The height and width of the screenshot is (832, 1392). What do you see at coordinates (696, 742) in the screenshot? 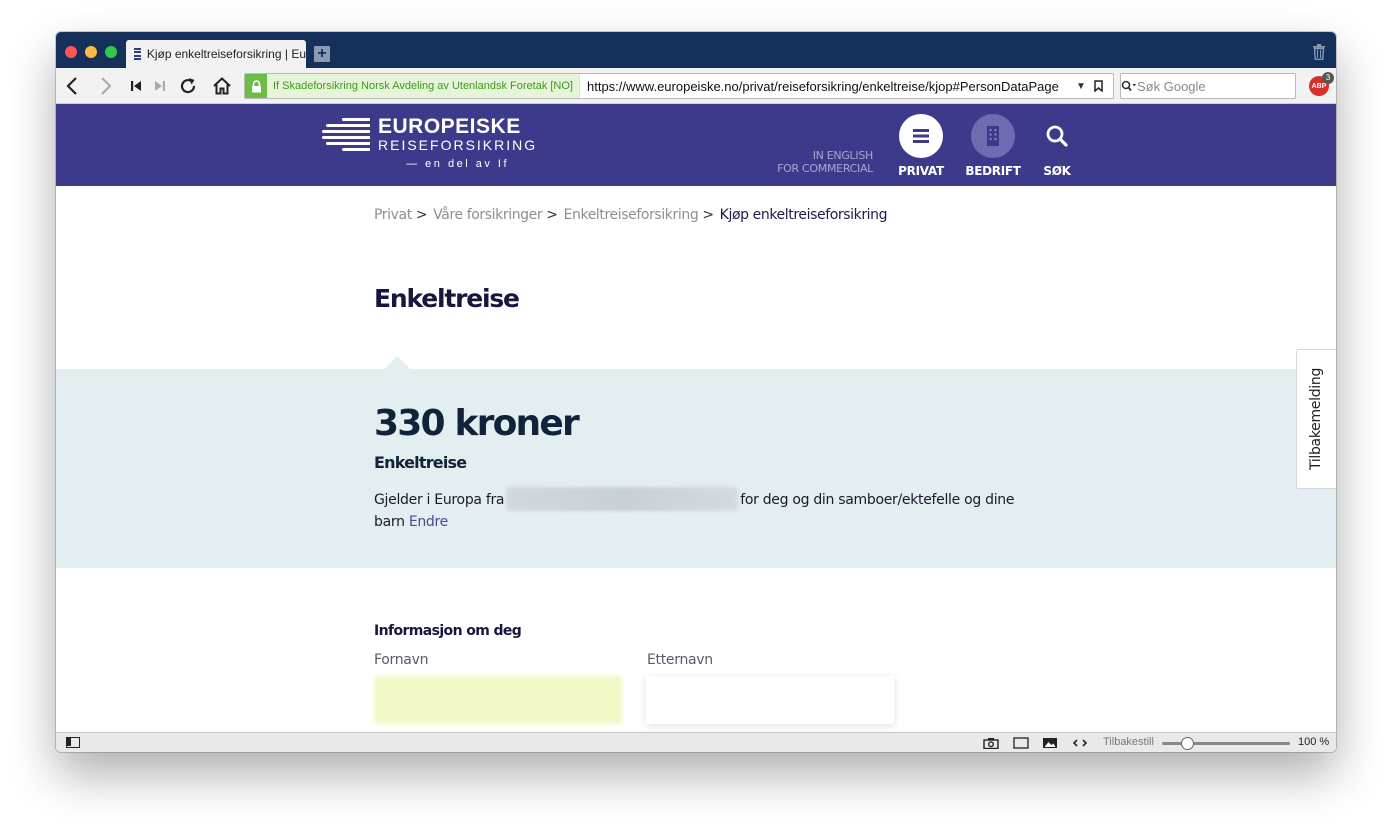
I see `status-bar: Tilbakestill 100 %` at bounding box center [696, 742].